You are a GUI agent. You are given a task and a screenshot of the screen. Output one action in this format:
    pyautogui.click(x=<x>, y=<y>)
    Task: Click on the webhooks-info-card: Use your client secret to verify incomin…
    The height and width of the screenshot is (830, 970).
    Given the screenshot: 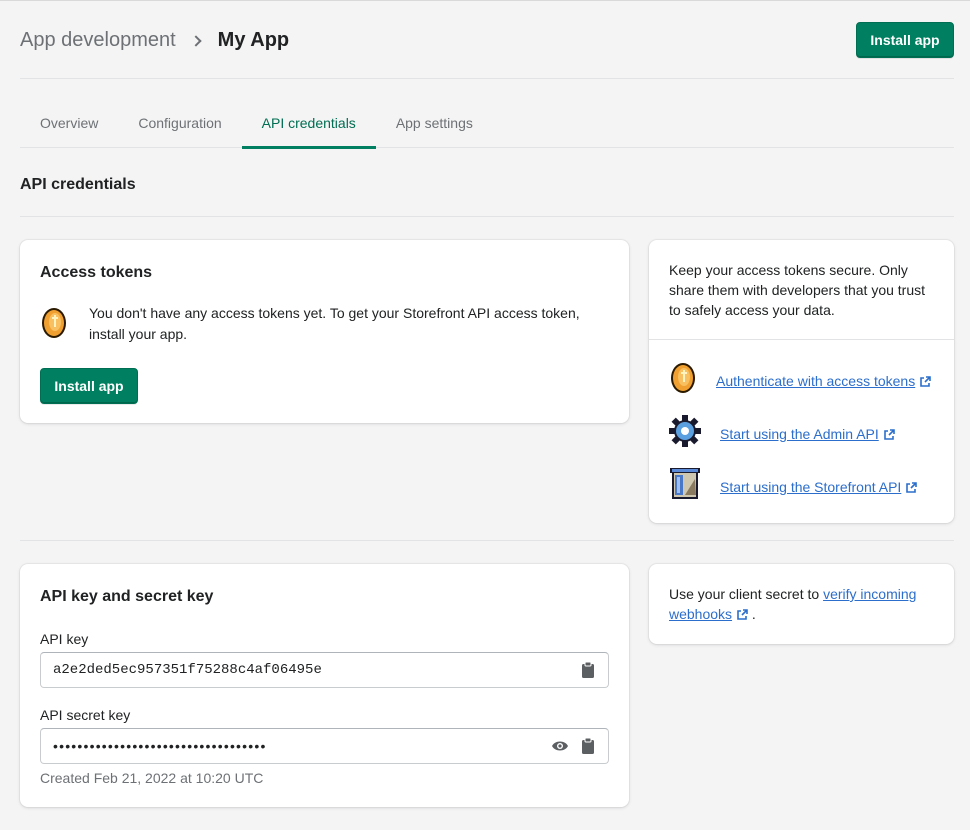 What is the action you would take?
    pyautogui.click(x=801, y=604)
    